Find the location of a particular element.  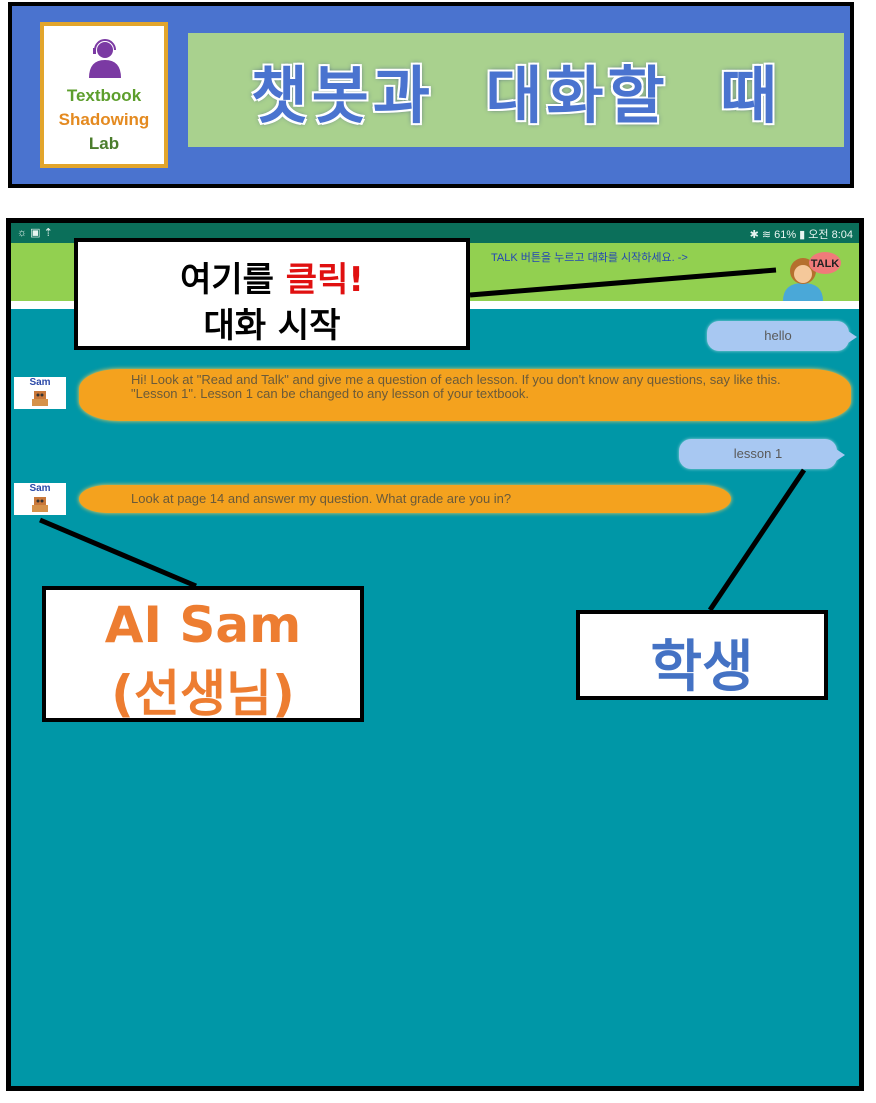

callout-click-line1: 여기를 클릭! is located at coordinates (272, 276).